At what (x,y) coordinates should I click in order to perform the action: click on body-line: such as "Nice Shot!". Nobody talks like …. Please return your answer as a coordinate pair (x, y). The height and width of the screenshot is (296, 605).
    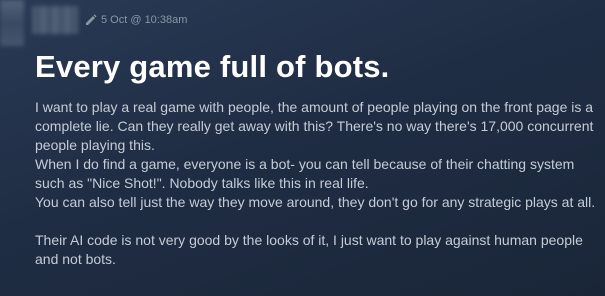
    Looking at the image, I should click on (202, 183).